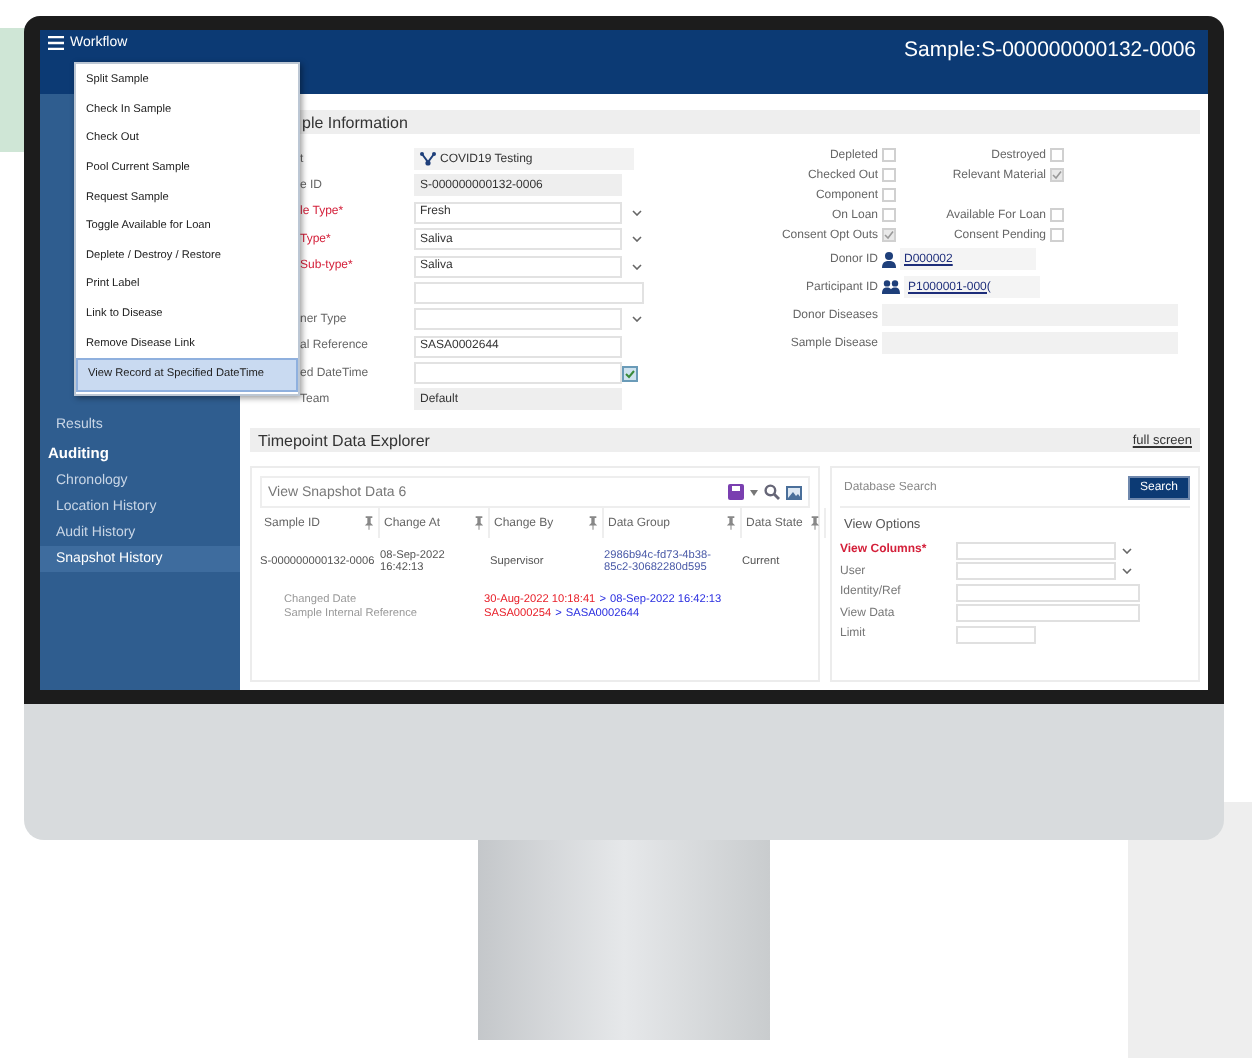  Describe the element at coordinates (630, 373) in the screenshot. I see `calendar-icon` at that location.